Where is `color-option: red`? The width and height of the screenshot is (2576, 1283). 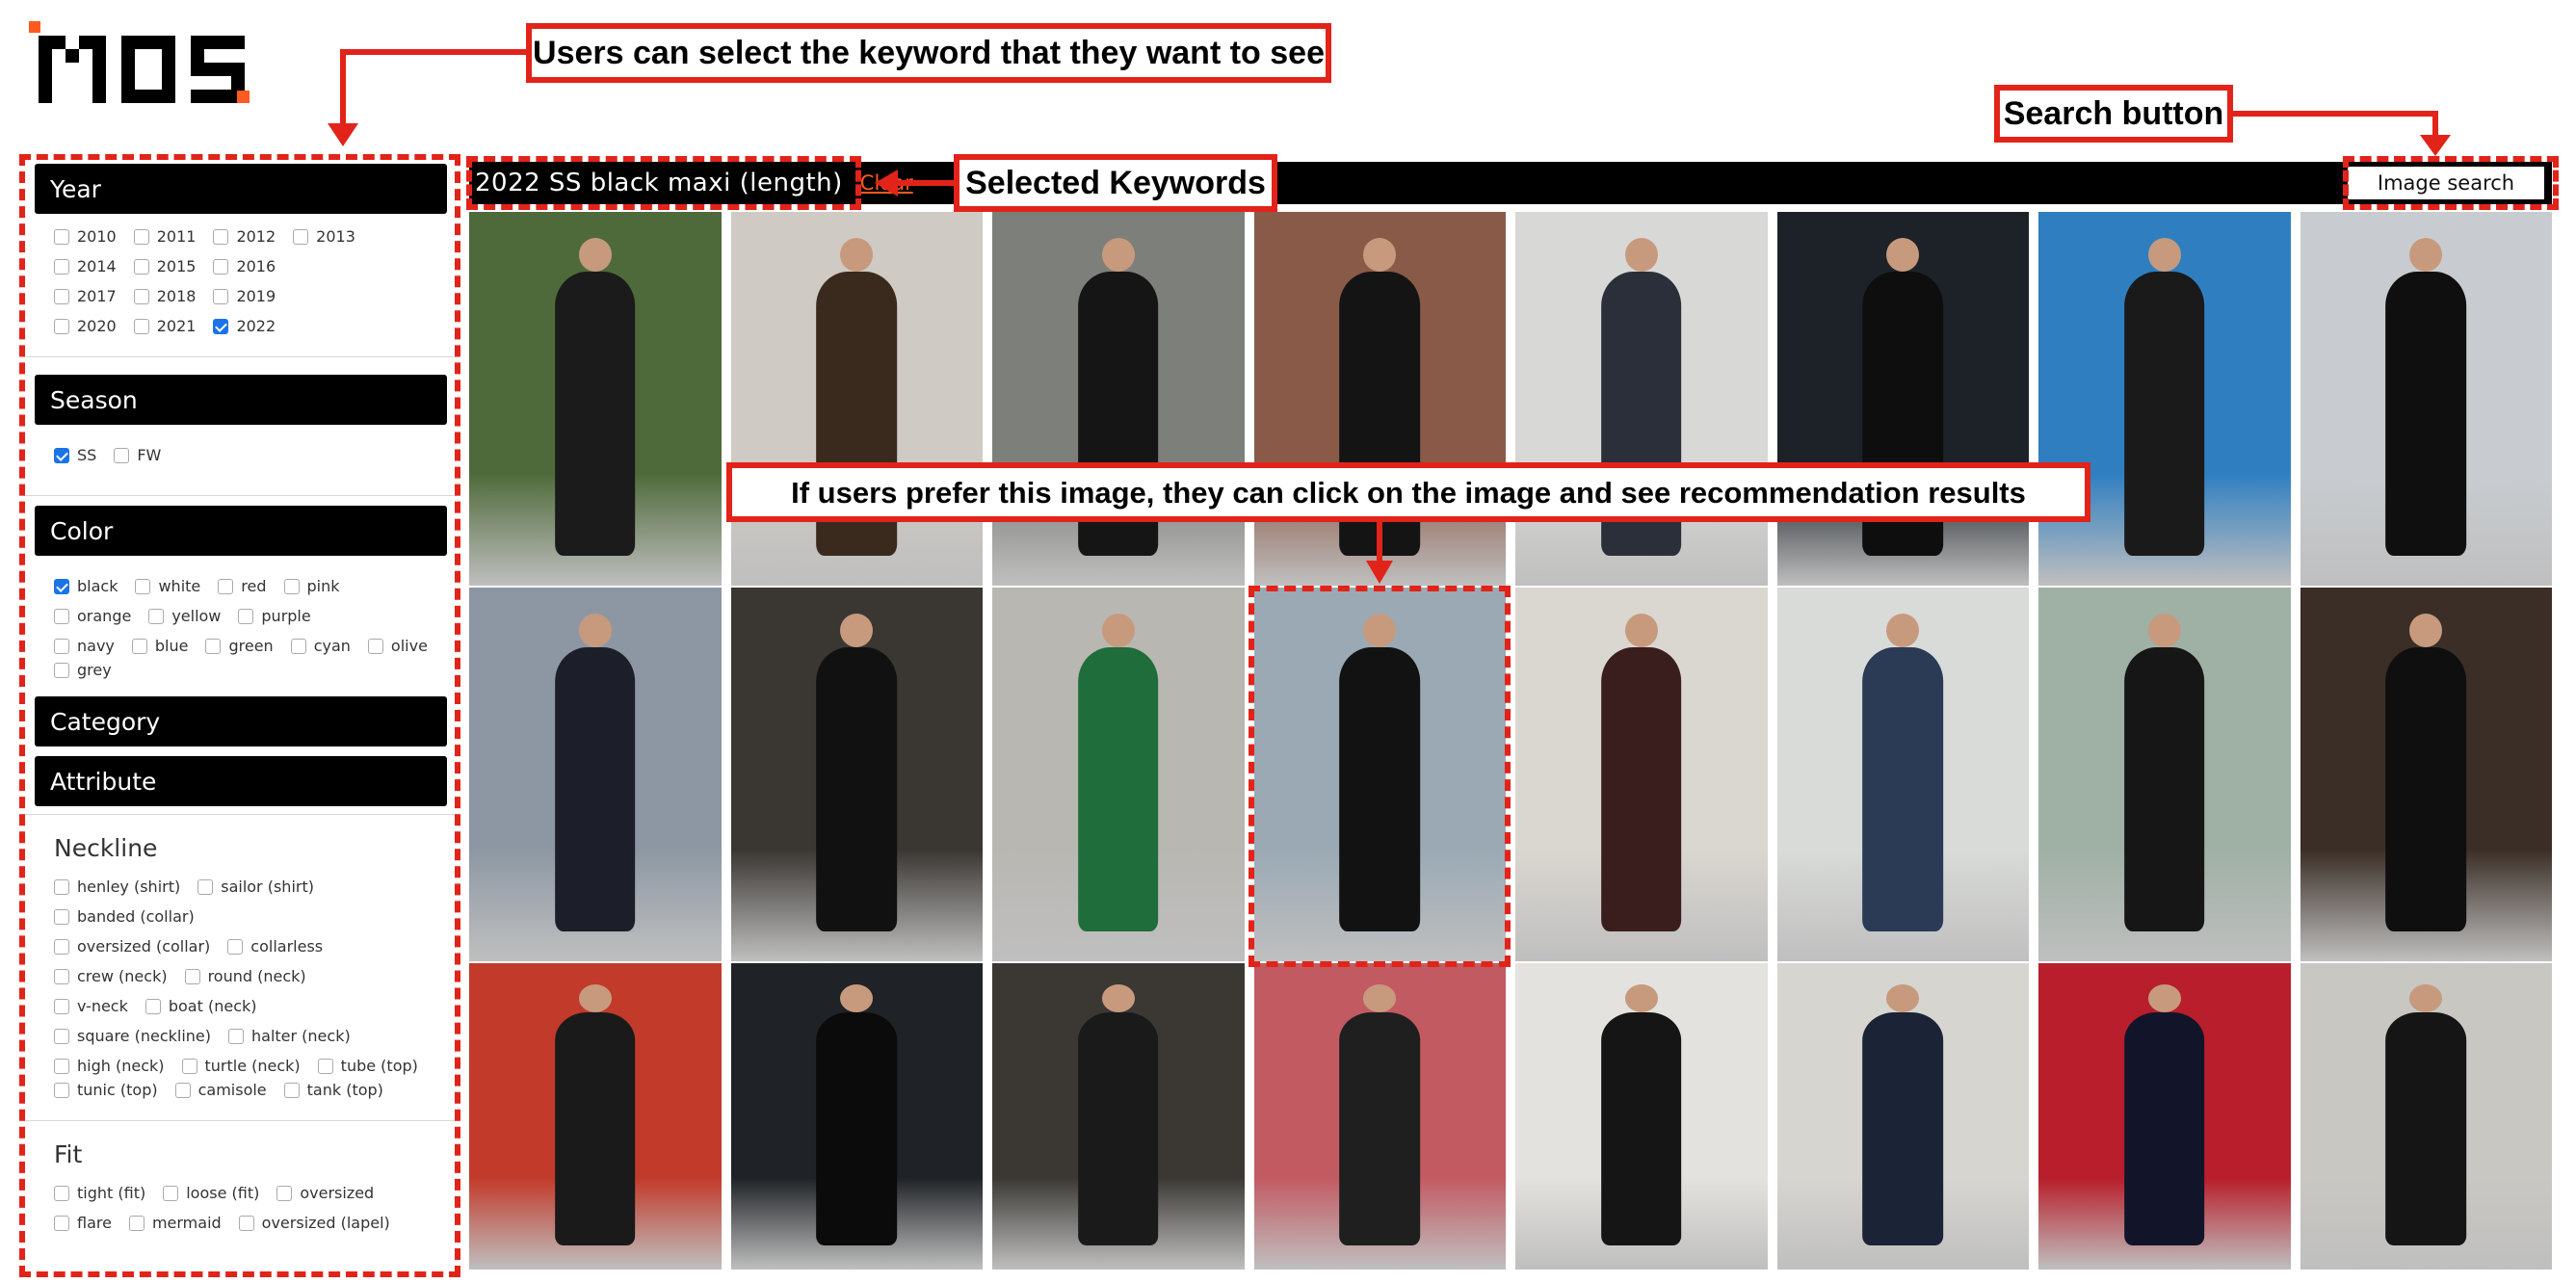
color-option: red is located at coordinates (242, 586).